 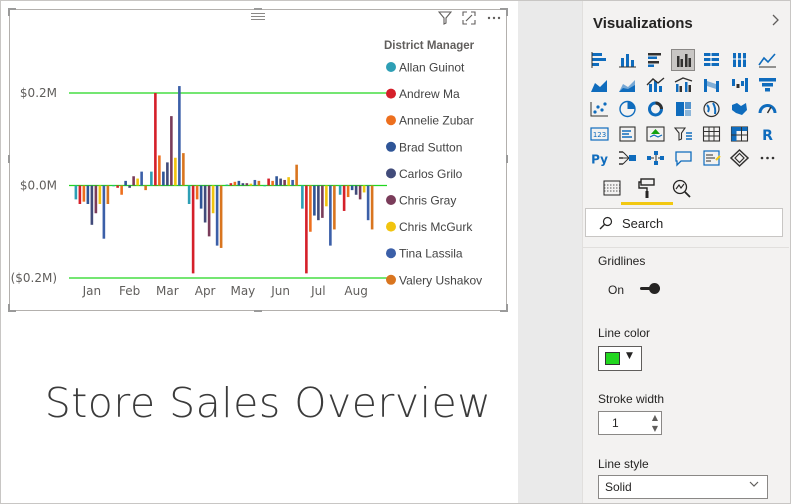 I want to click on legend-item-label: Valery Ushakov, so click(x=440, y=280).